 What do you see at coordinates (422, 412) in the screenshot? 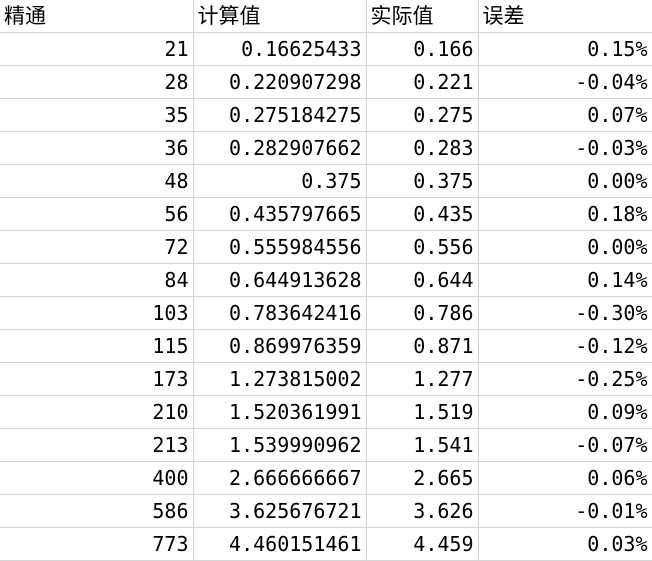
I see `actual-cell: 1.519` at bounding box center [422, 412].